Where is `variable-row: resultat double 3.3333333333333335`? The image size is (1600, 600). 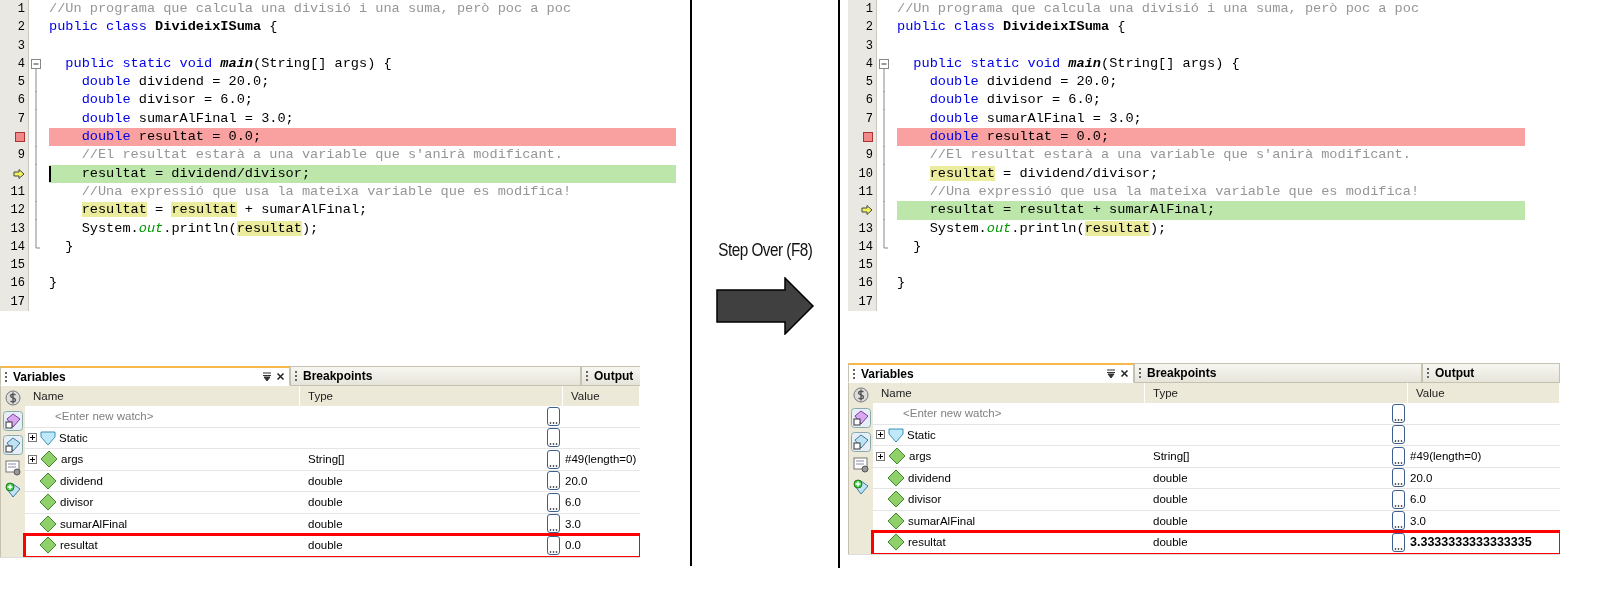 variable-row: resultat double 3.3333333333333335 is located at coordinates (1216, 543).